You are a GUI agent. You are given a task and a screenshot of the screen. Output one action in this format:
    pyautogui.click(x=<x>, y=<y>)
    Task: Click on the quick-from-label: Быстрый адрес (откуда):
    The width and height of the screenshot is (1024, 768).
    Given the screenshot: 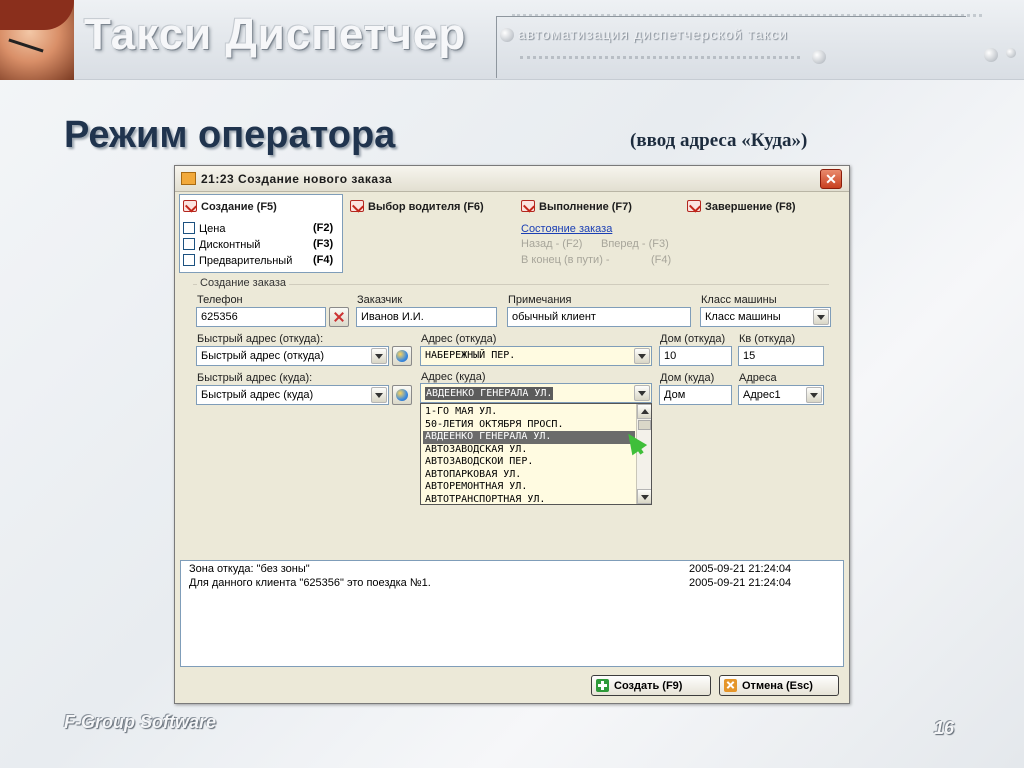 What is the action you would take?
    pyautogui.click(x=260, y=339)
    